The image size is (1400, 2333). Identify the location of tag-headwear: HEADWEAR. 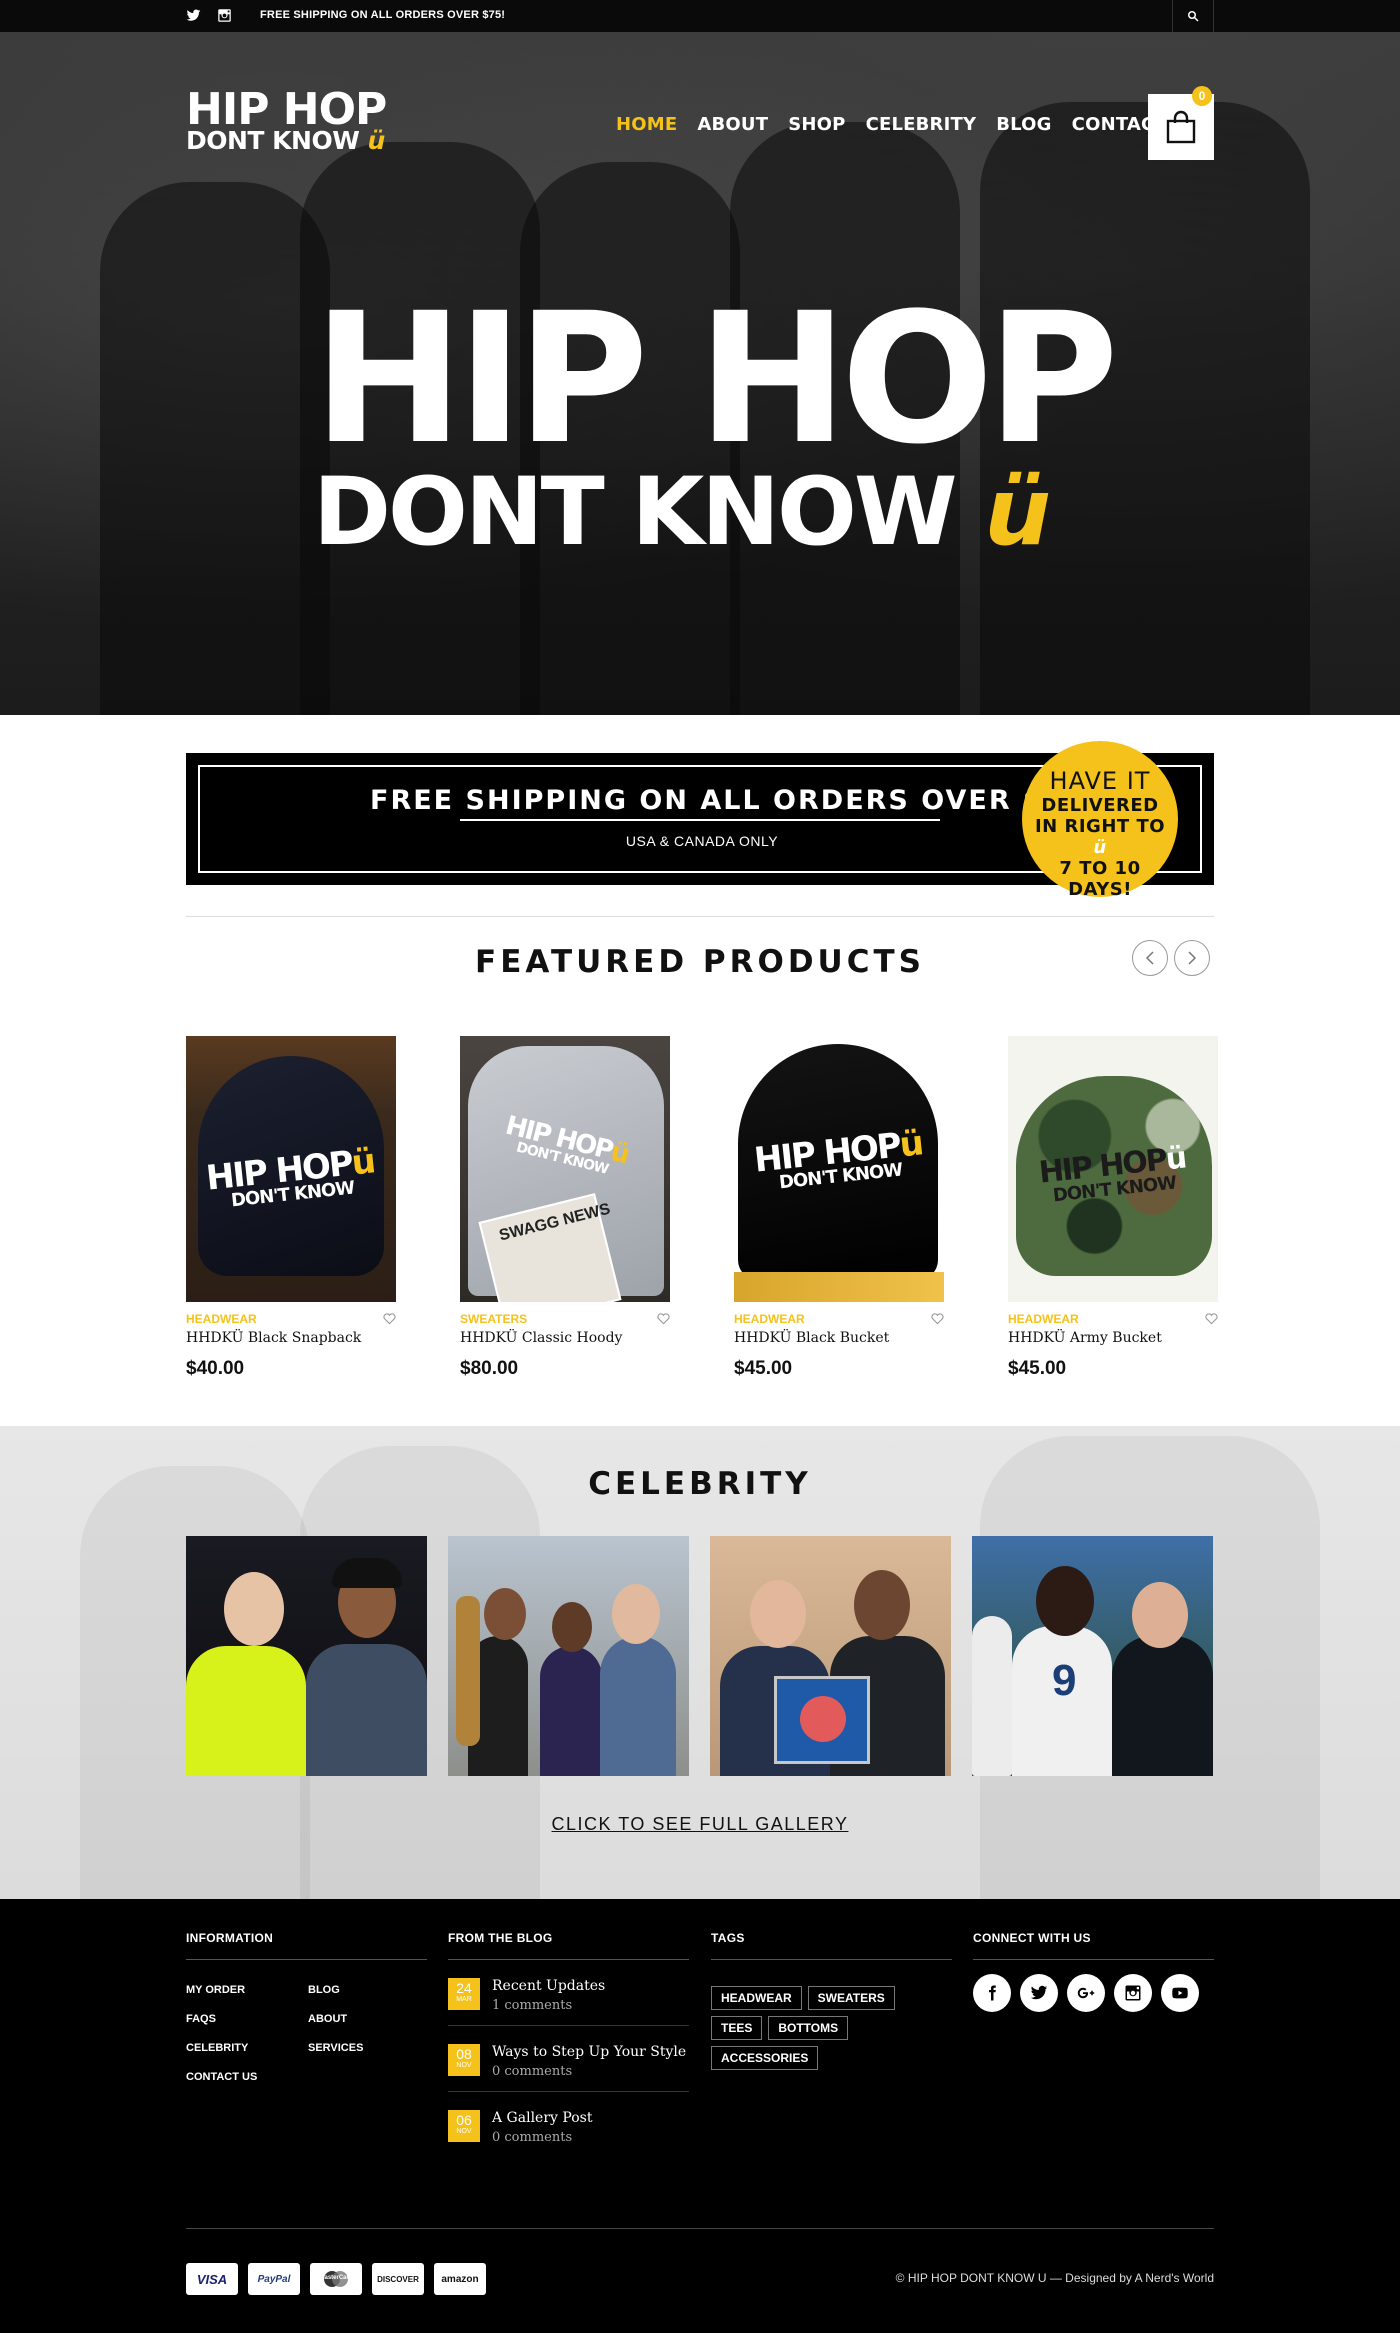
(756, 1998).